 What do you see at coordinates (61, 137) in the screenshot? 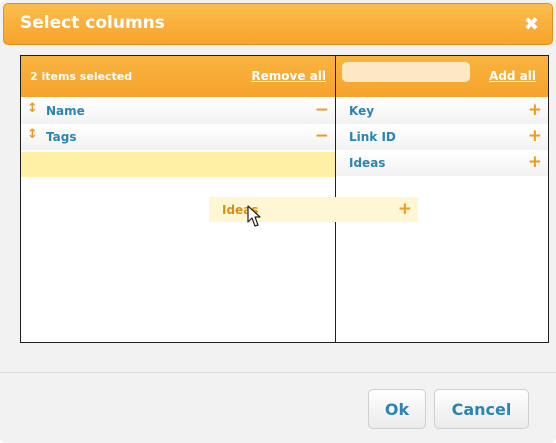
I see `selected-item-label: Tags` at bounding box center [61, 137].